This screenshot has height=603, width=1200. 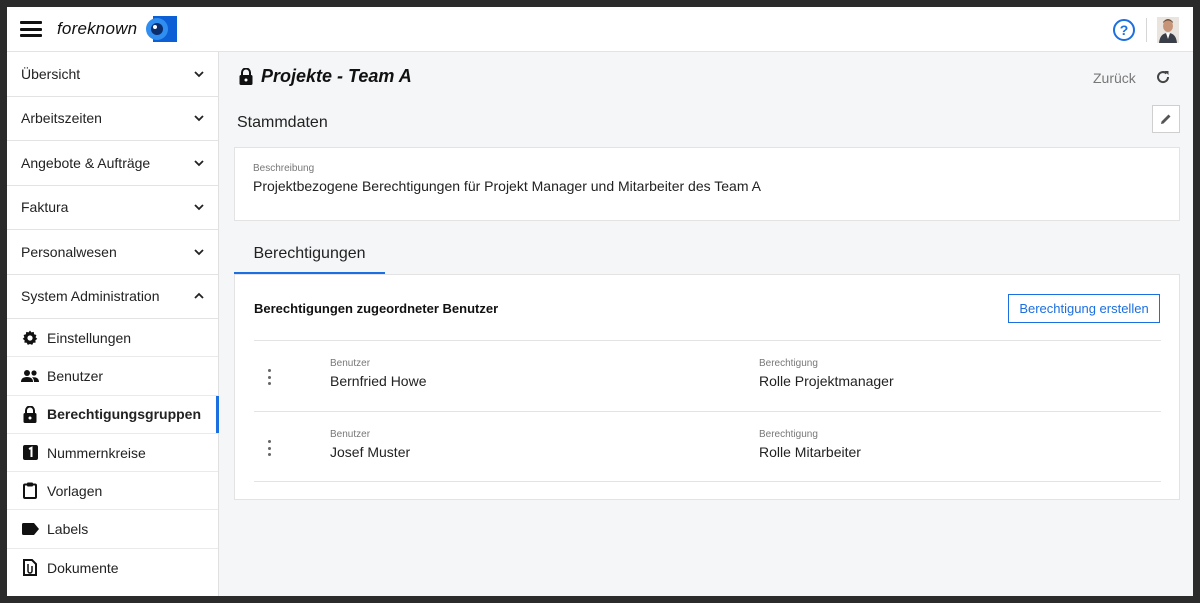 What do you see at coordinates (600, 29) in the screenshot?
I see `top-bar: foreknown ?` at bounding box center [600, 29].